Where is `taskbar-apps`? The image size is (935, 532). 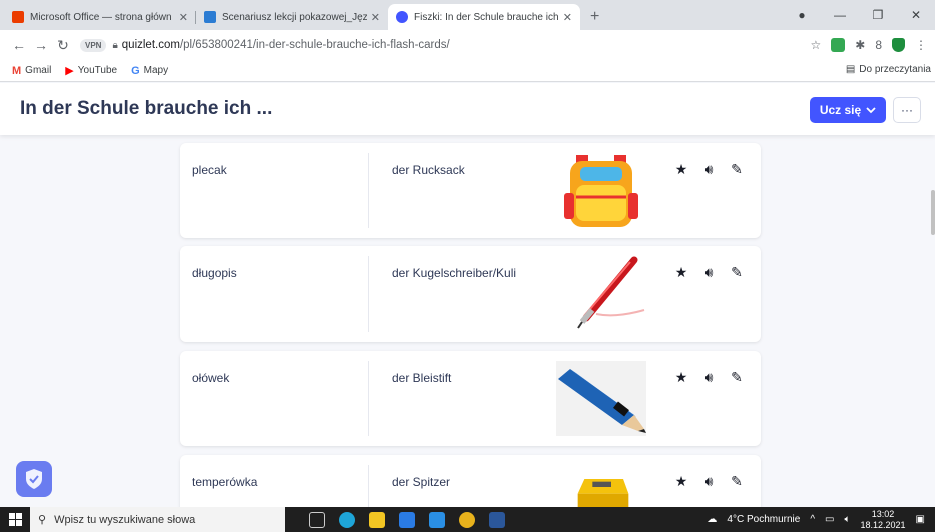
taskbar-apps is located at coordinates (407, 519).